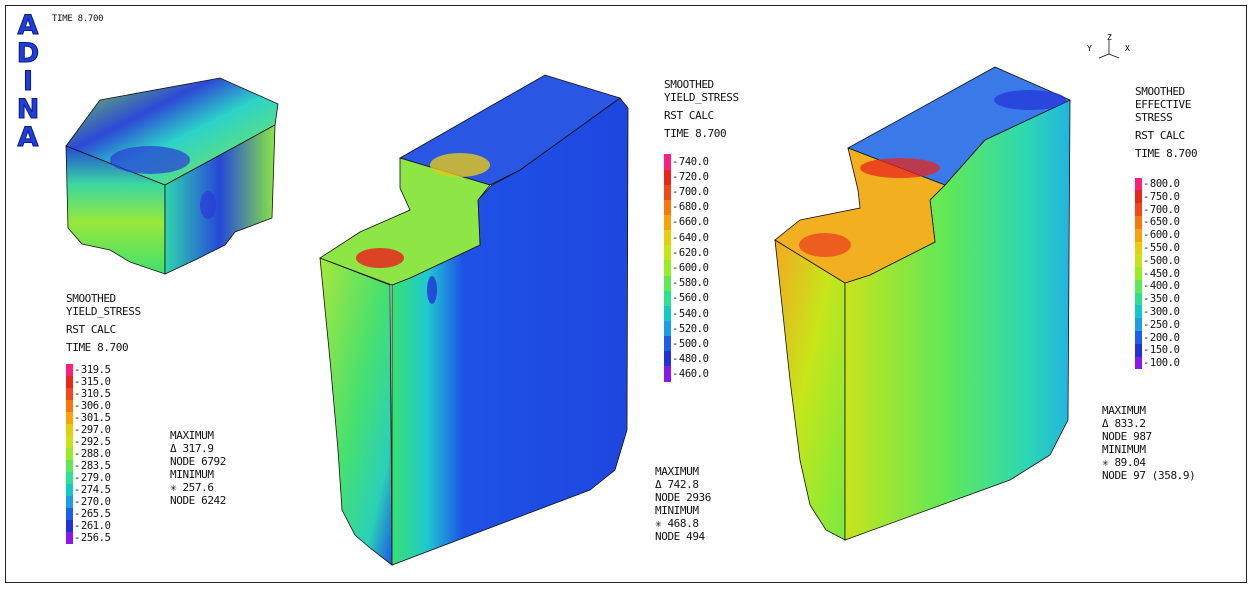  I want to click on panel-3-variable-2: STRESS, so click(1154, 117).